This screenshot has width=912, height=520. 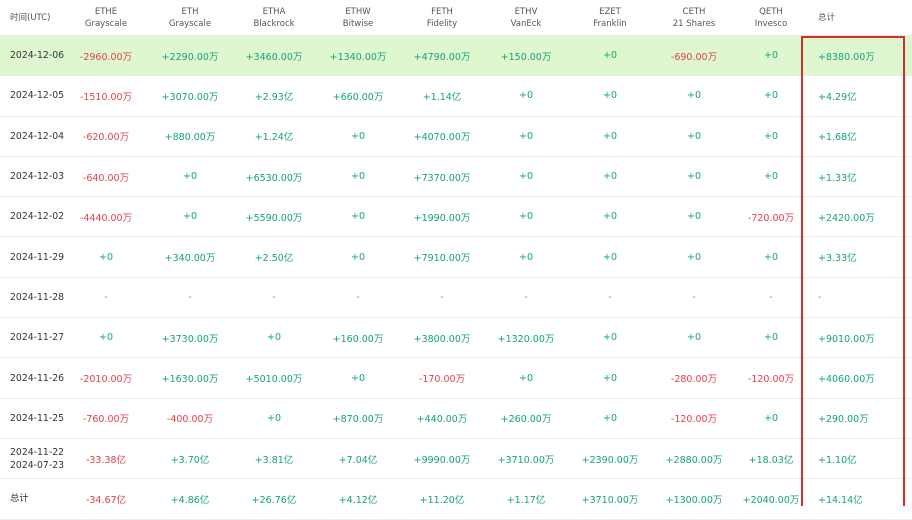 I want to click on flow-value: -280.00万, so click(x=694, y=380).